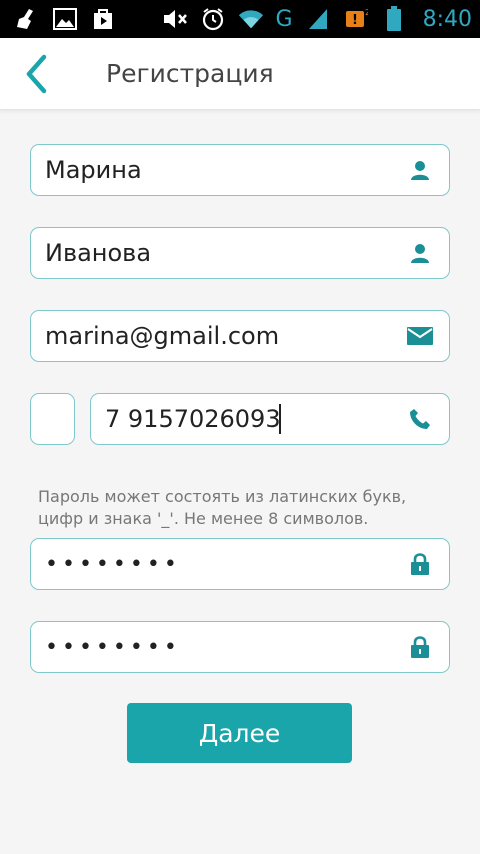  What do you see at coordinates (420, 336) in the screenshot?
I see `envelope-icon` at bounding box center [420, 336].